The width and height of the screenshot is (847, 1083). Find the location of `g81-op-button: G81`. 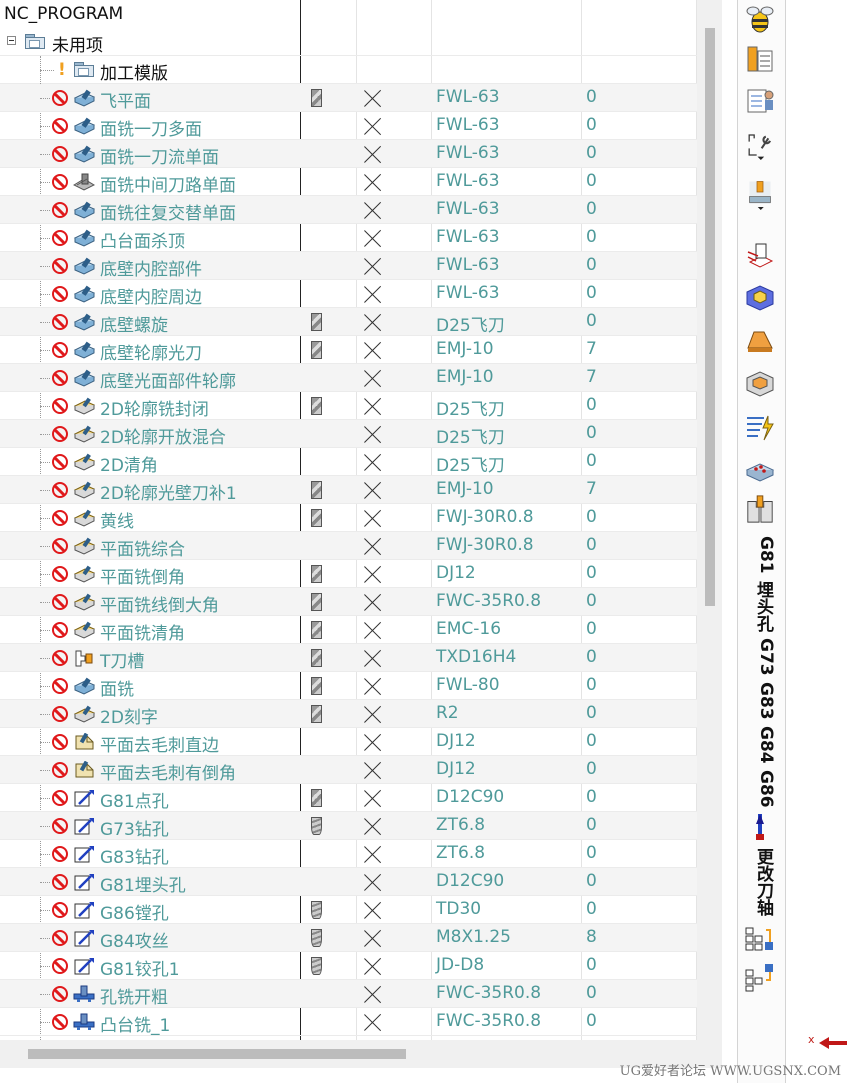

g81-op-button: G81 is located at coordinates (761, 555).